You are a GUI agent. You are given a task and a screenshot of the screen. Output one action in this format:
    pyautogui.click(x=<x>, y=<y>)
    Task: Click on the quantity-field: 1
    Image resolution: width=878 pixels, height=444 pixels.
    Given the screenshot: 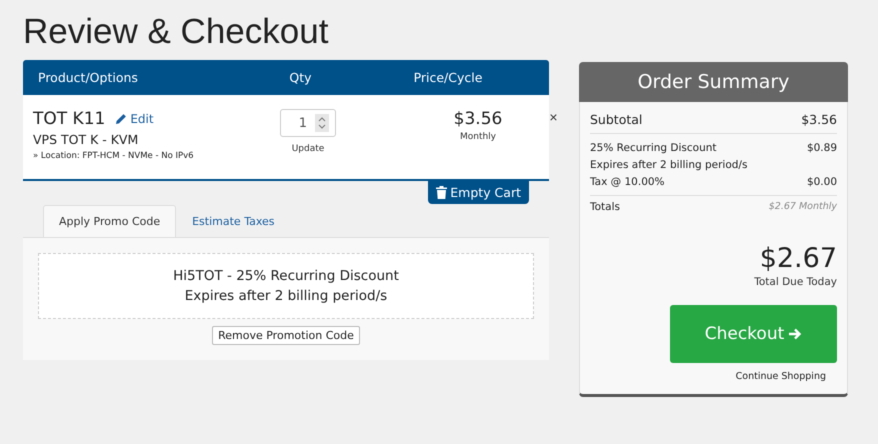 What is the action you would take?
    pyautogui.click(x=308, y=123)
    